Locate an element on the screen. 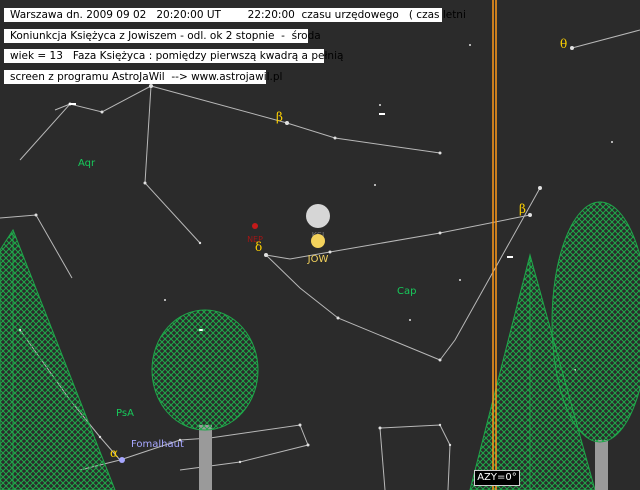 The width and height of the screenshot is (640, 490). constellation-label-cap: Cap is located at coordinates (406, 291).